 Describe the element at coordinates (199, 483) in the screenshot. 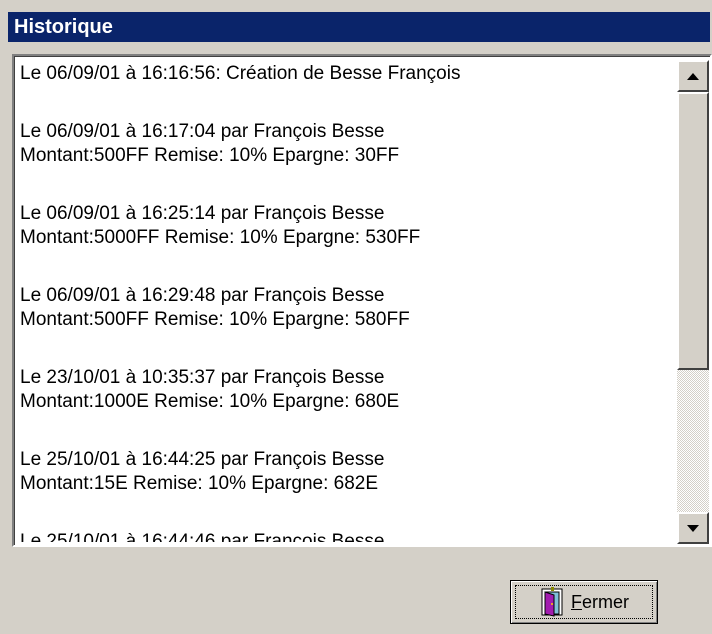

I see `history-line: Montant:15E Remise: 10% Epargne: 682E` at that location.